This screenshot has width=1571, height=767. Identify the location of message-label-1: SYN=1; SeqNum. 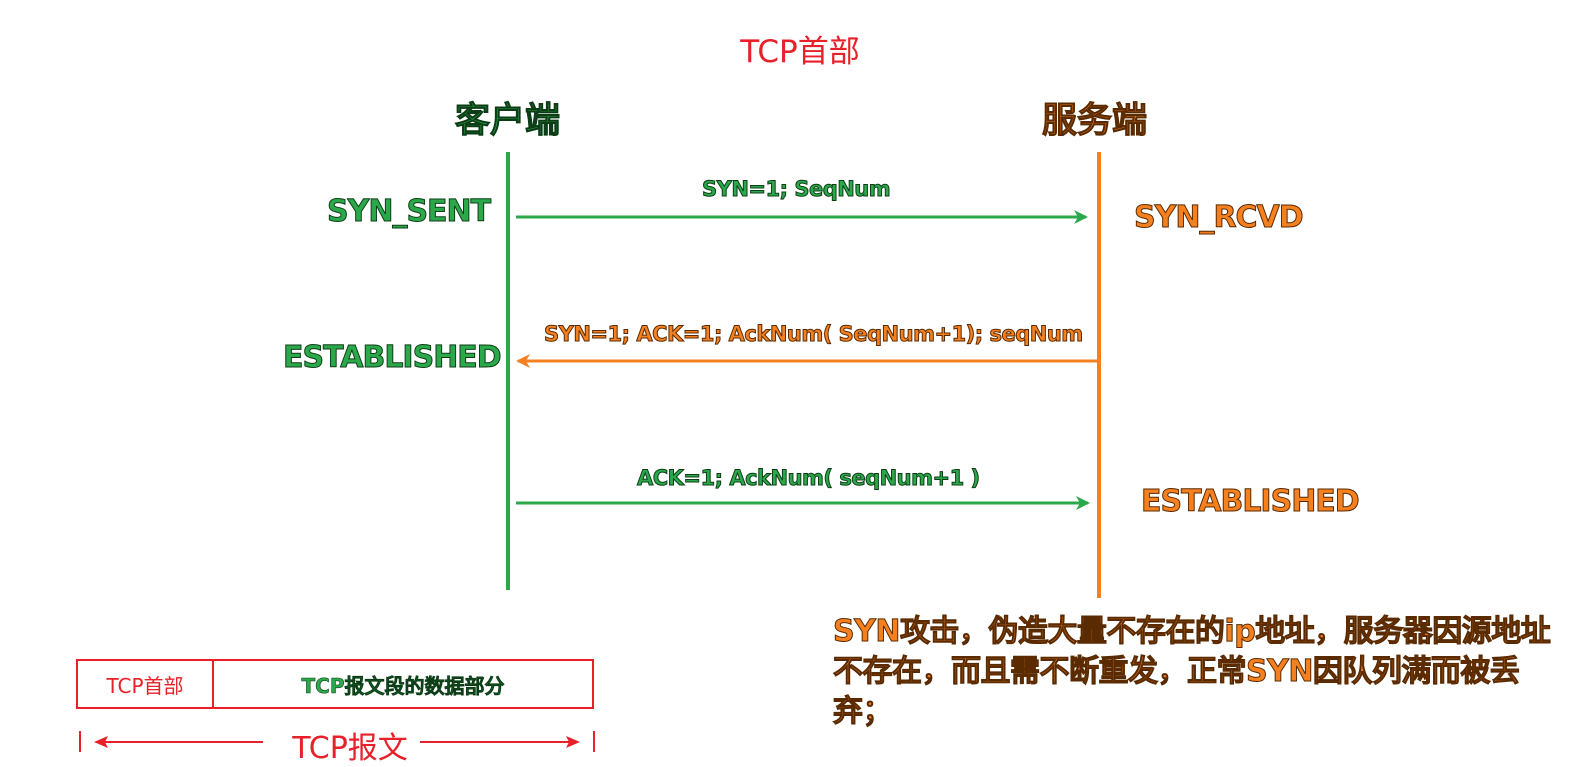
(796, 189).